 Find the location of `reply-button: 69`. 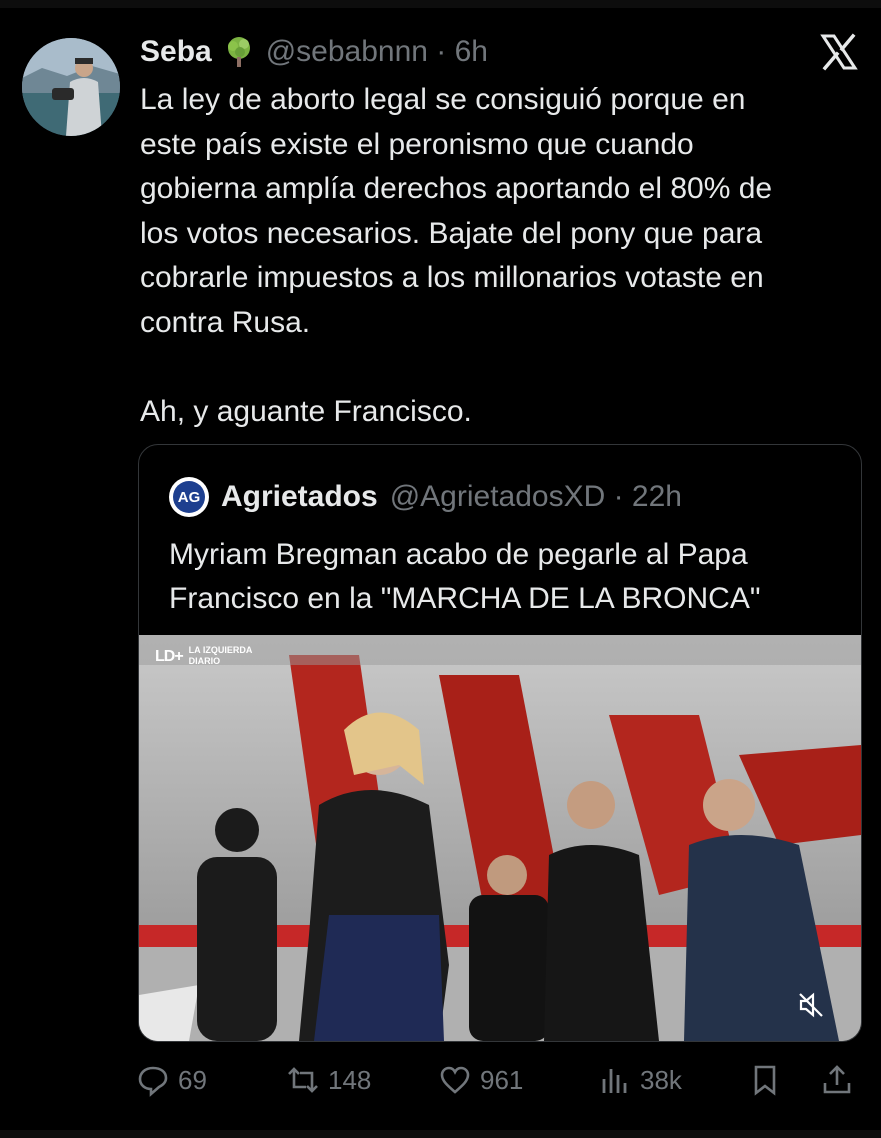

reply-button: 69 is located at coordinates (171, 1080).